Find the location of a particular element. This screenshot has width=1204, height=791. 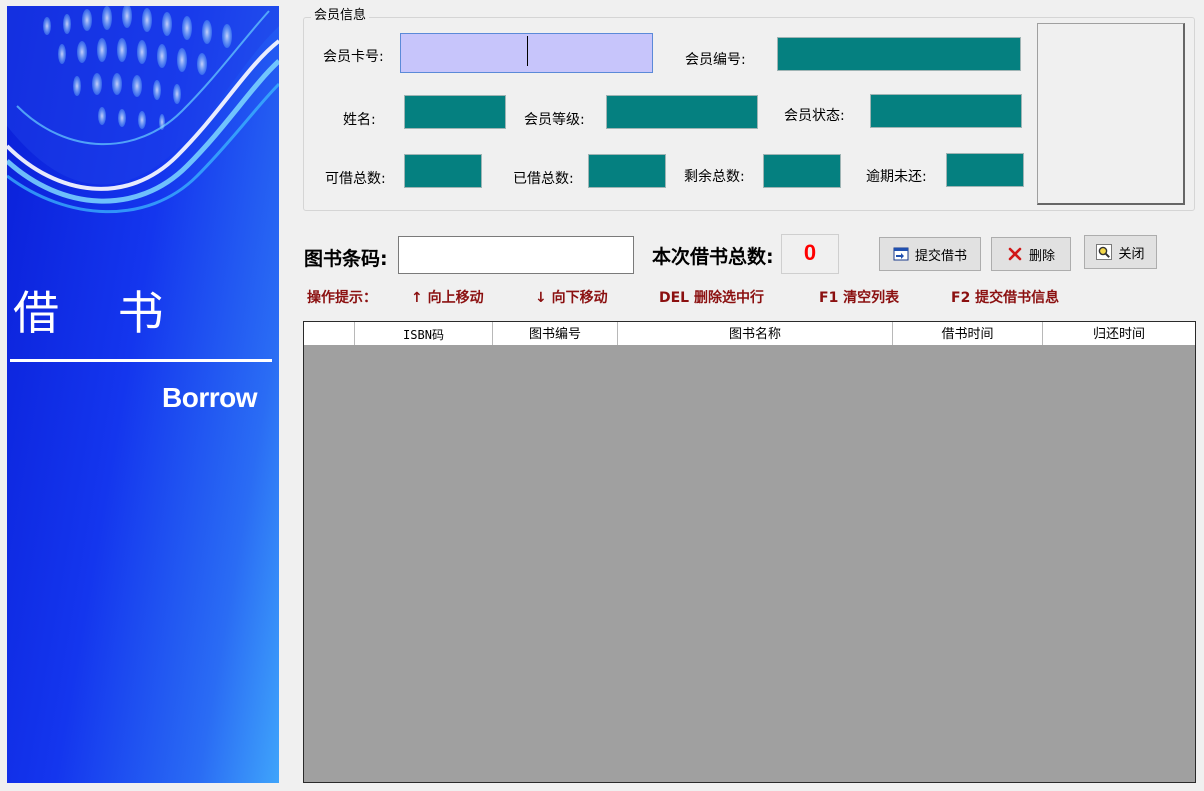

grid-header: ISBN码 图书编号 图书名称 借书时间 归还时间 is located at coordinates (749, 333).